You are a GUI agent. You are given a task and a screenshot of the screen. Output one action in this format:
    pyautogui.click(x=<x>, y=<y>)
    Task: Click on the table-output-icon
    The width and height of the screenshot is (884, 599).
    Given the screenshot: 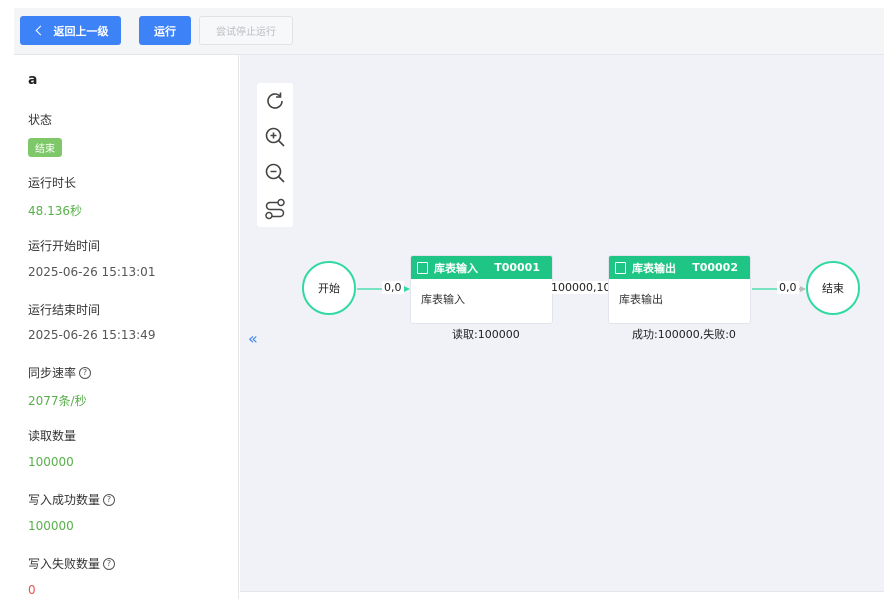 What is the action you would take?
    pyautogui.click(x=620, y=267)
    